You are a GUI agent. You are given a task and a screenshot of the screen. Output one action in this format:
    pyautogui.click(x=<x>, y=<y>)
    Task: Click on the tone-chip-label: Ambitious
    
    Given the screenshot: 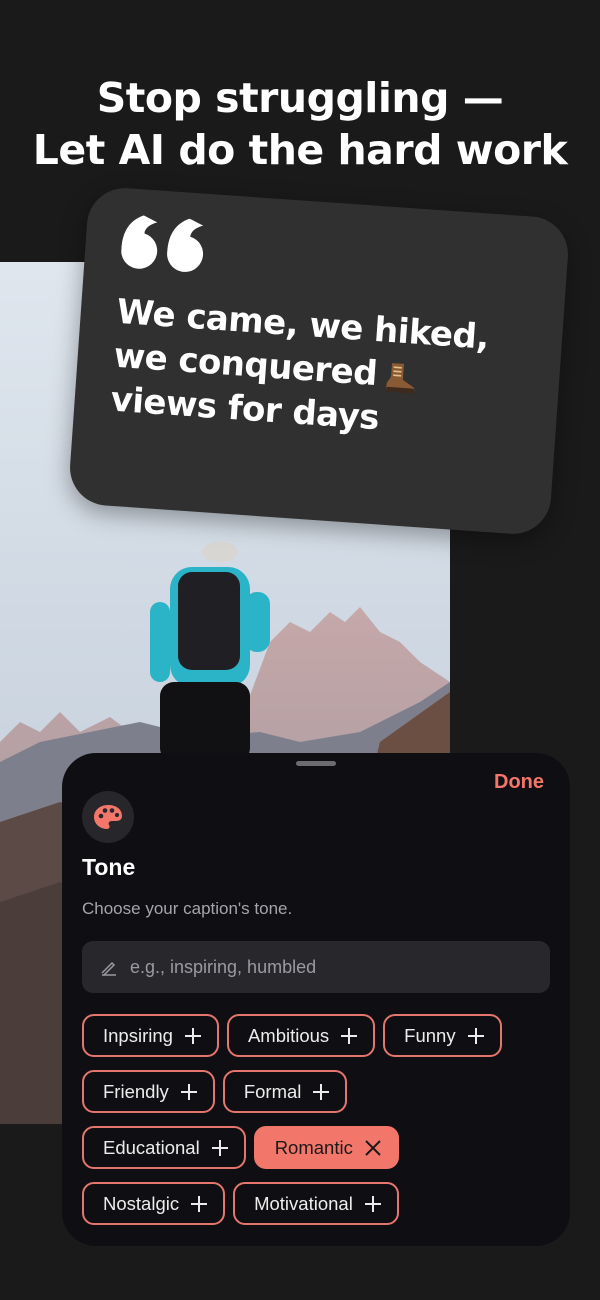 What is the action you would take?
    pyautogui.click(x=288, y=1035)
    